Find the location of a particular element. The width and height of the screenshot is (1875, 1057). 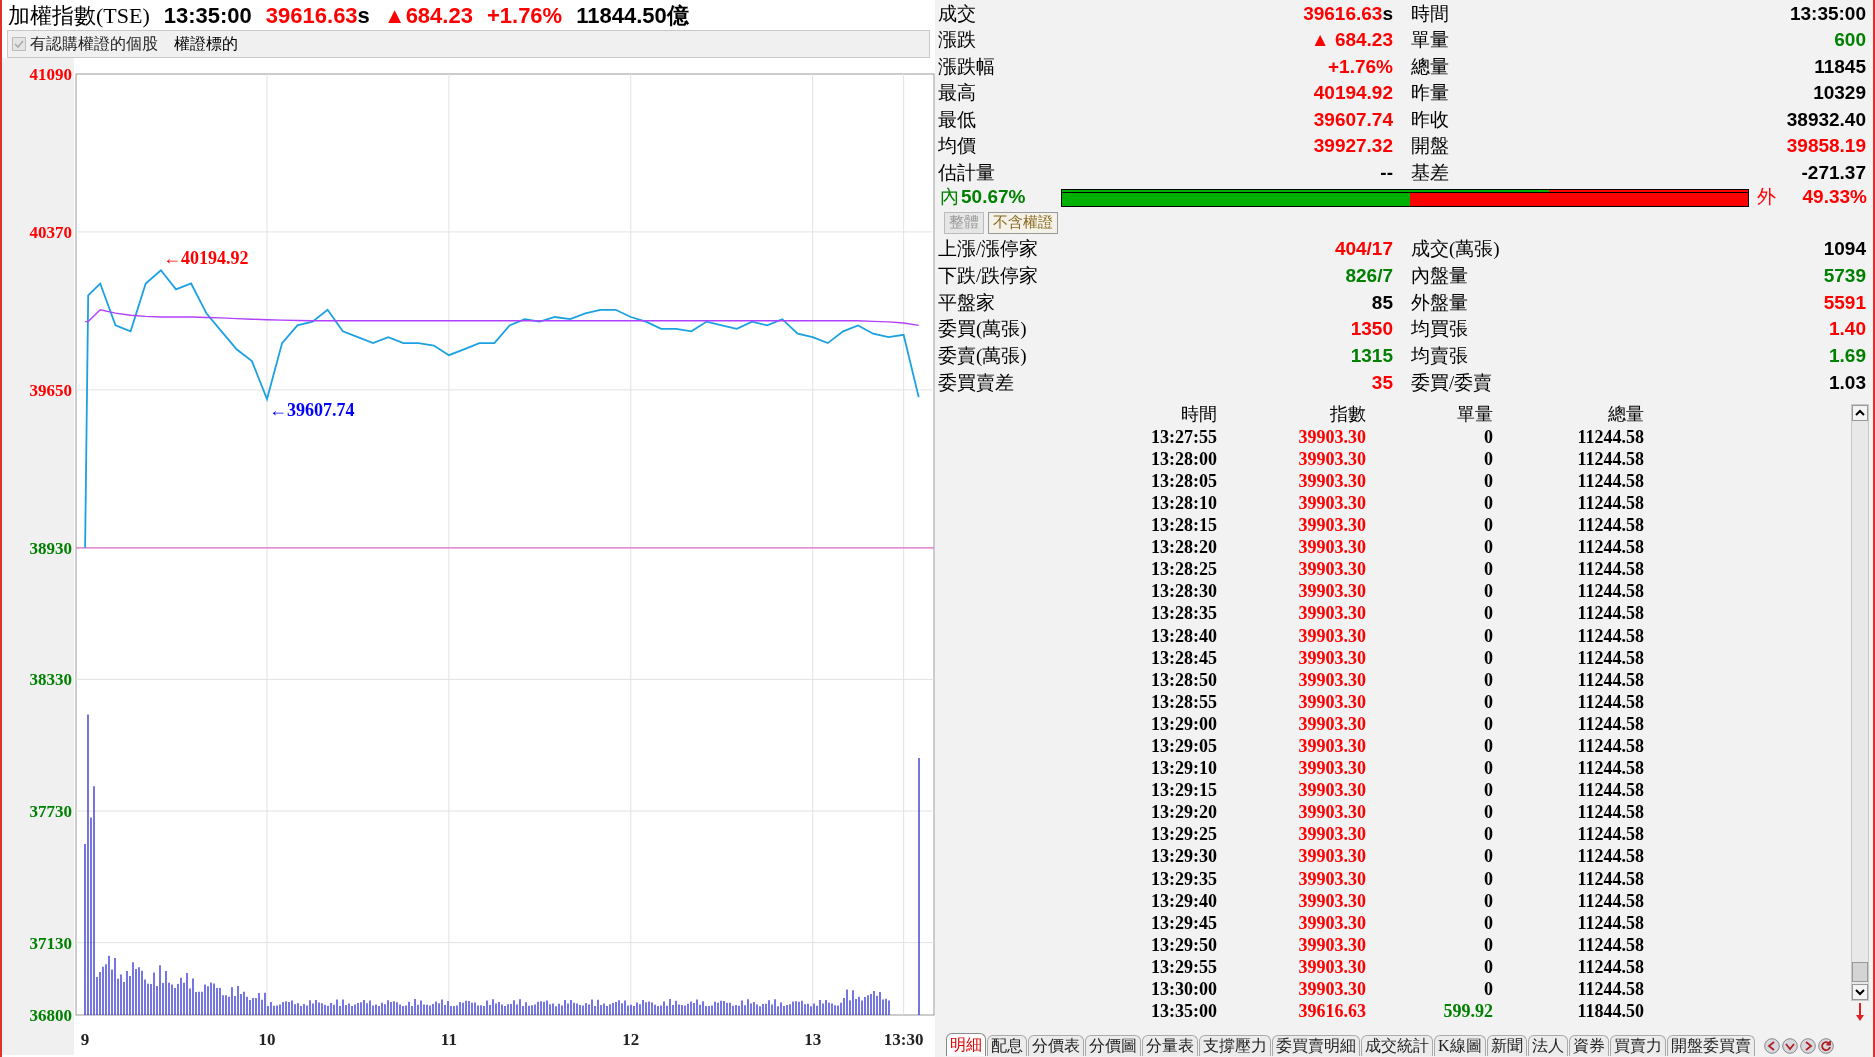

stat-value: 85 is located at coordinates (1382, 302).